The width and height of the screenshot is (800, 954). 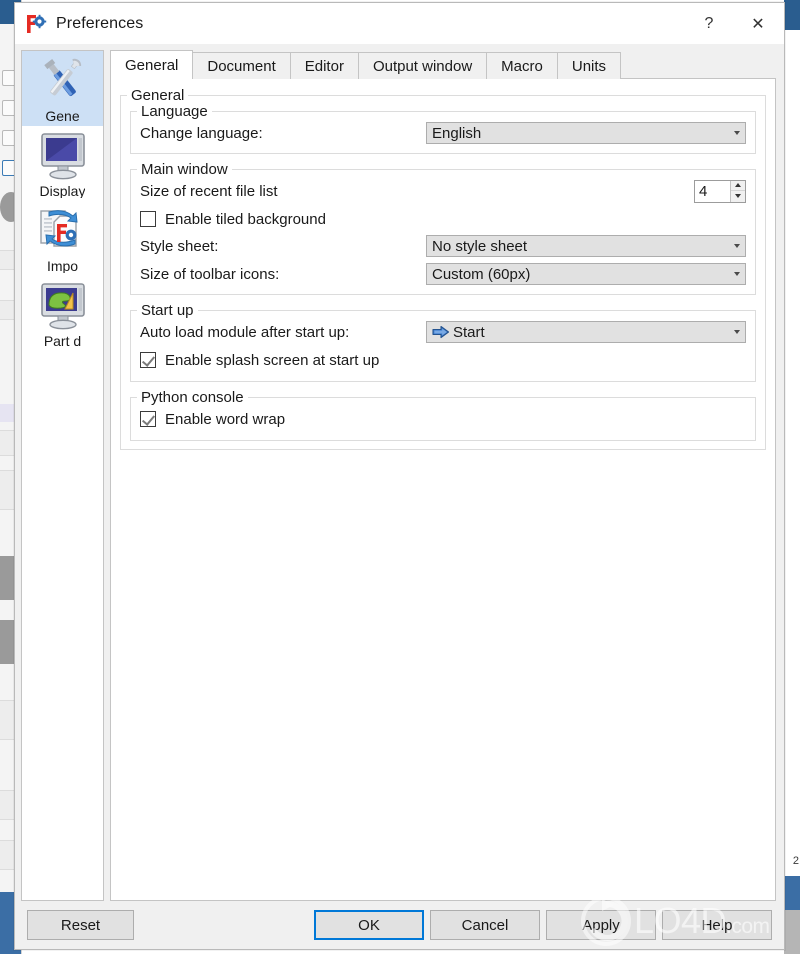 What do you see at coordinates (481, 274) in the screenshot?
I see `toolbar-icon-size-value: Custom (60px)` at bounding box center [481, 274].